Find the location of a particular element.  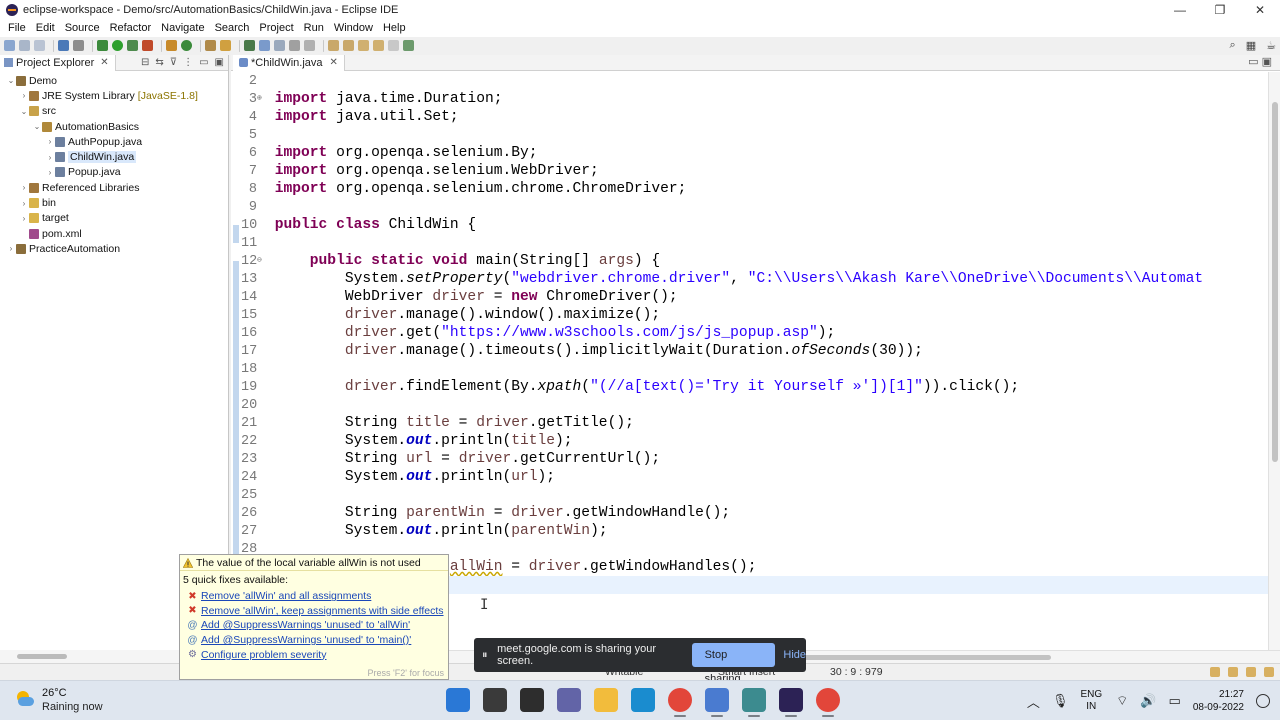

code-line: 18 is located at coordinates (754, 369).